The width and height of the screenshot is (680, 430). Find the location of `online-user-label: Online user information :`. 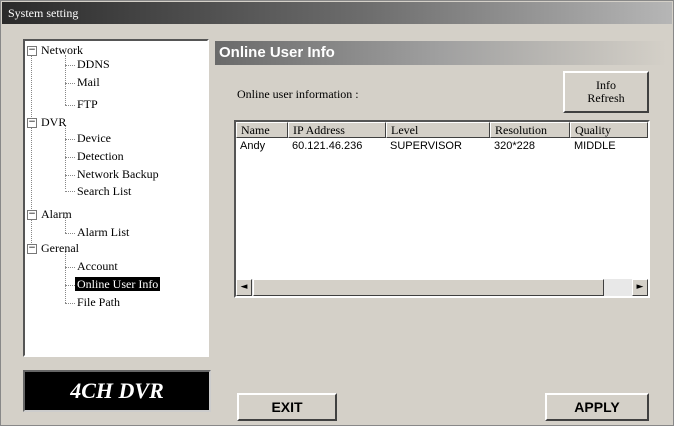

online-user-label: Online user information : is located at coordinates (298, 94).